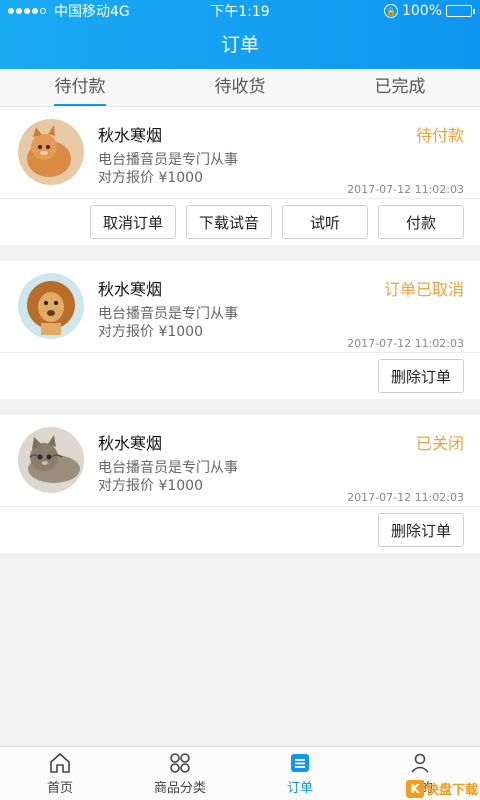  Describe the element at coordinates (439, 135) in the screenshot. I see `order-status: 待付款` at that location.